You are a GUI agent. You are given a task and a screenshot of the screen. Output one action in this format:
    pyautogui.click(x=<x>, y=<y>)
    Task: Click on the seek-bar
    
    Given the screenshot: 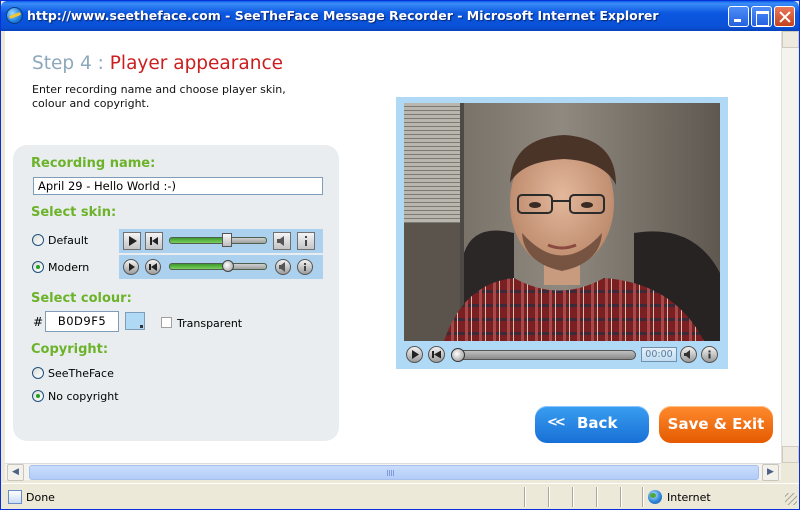 What is the action you would take?
    pyautogui.click(x=543, y=355)
    